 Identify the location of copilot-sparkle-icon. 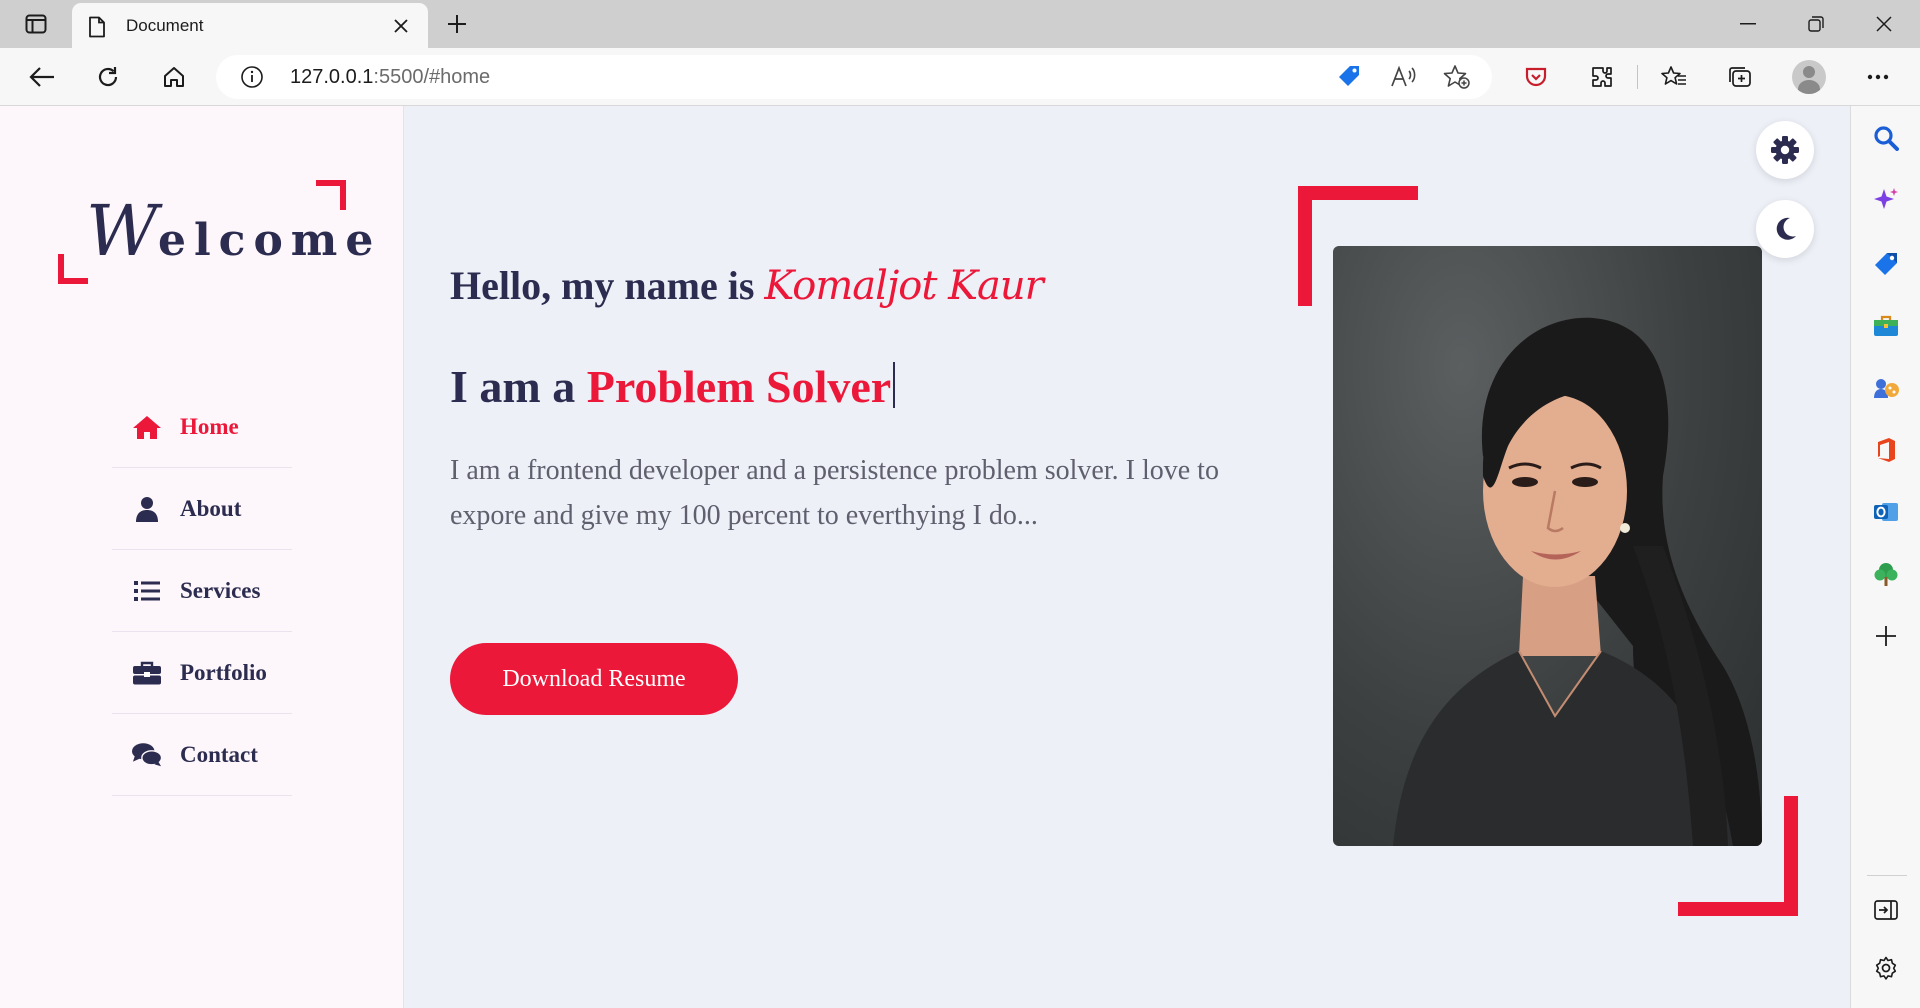
(1886, 200).